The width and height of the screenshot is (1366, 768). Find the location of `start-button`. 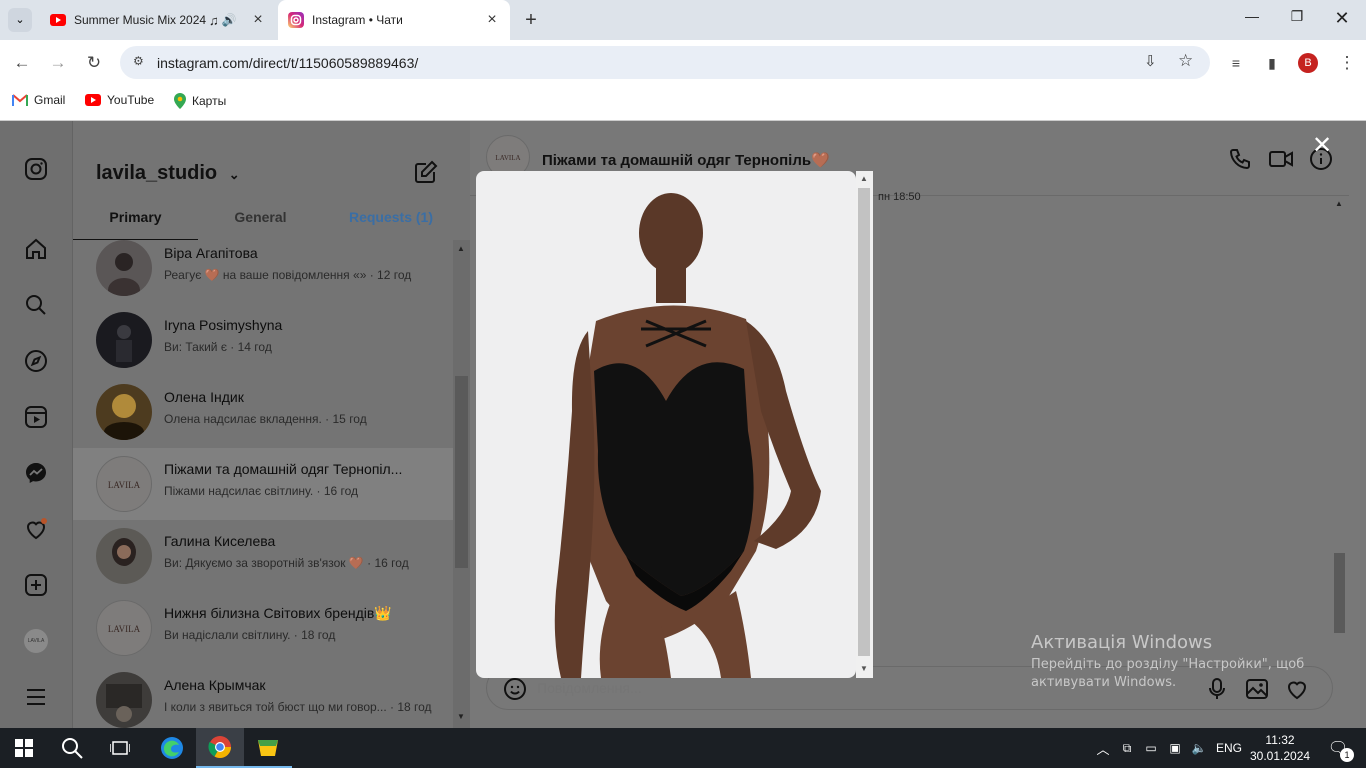

start-button is located at coordinates (24, 748).